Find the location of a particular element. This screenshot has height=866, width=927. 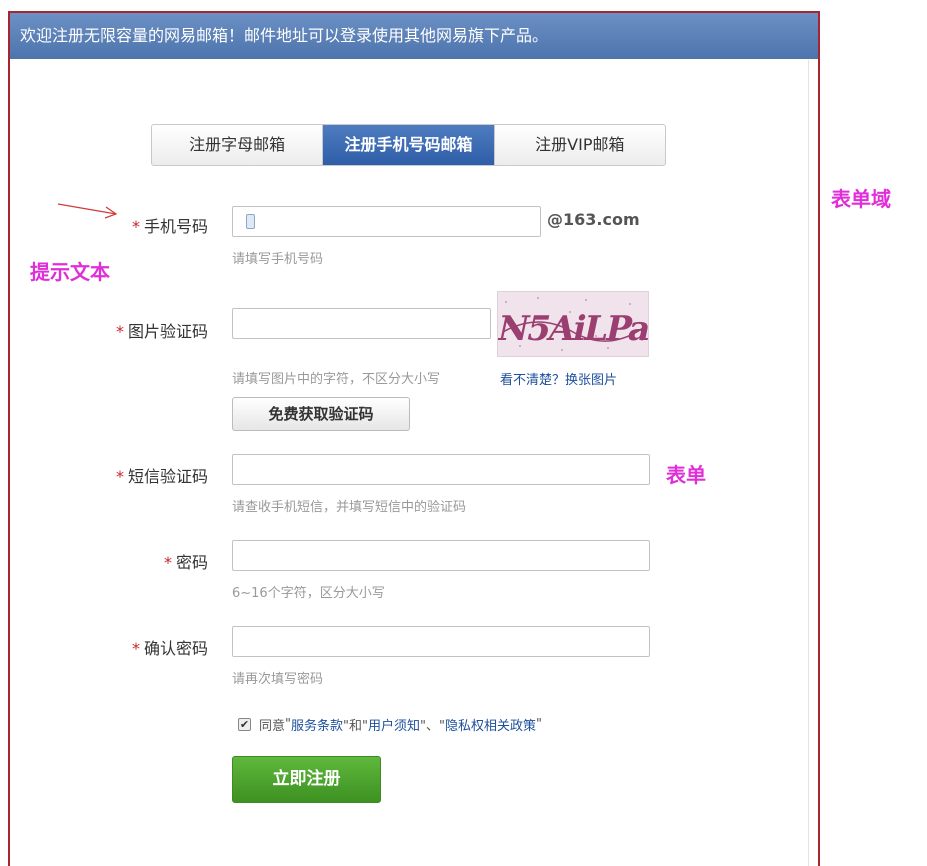

email-suffix: @163.com is located at coordinates (593, 219).